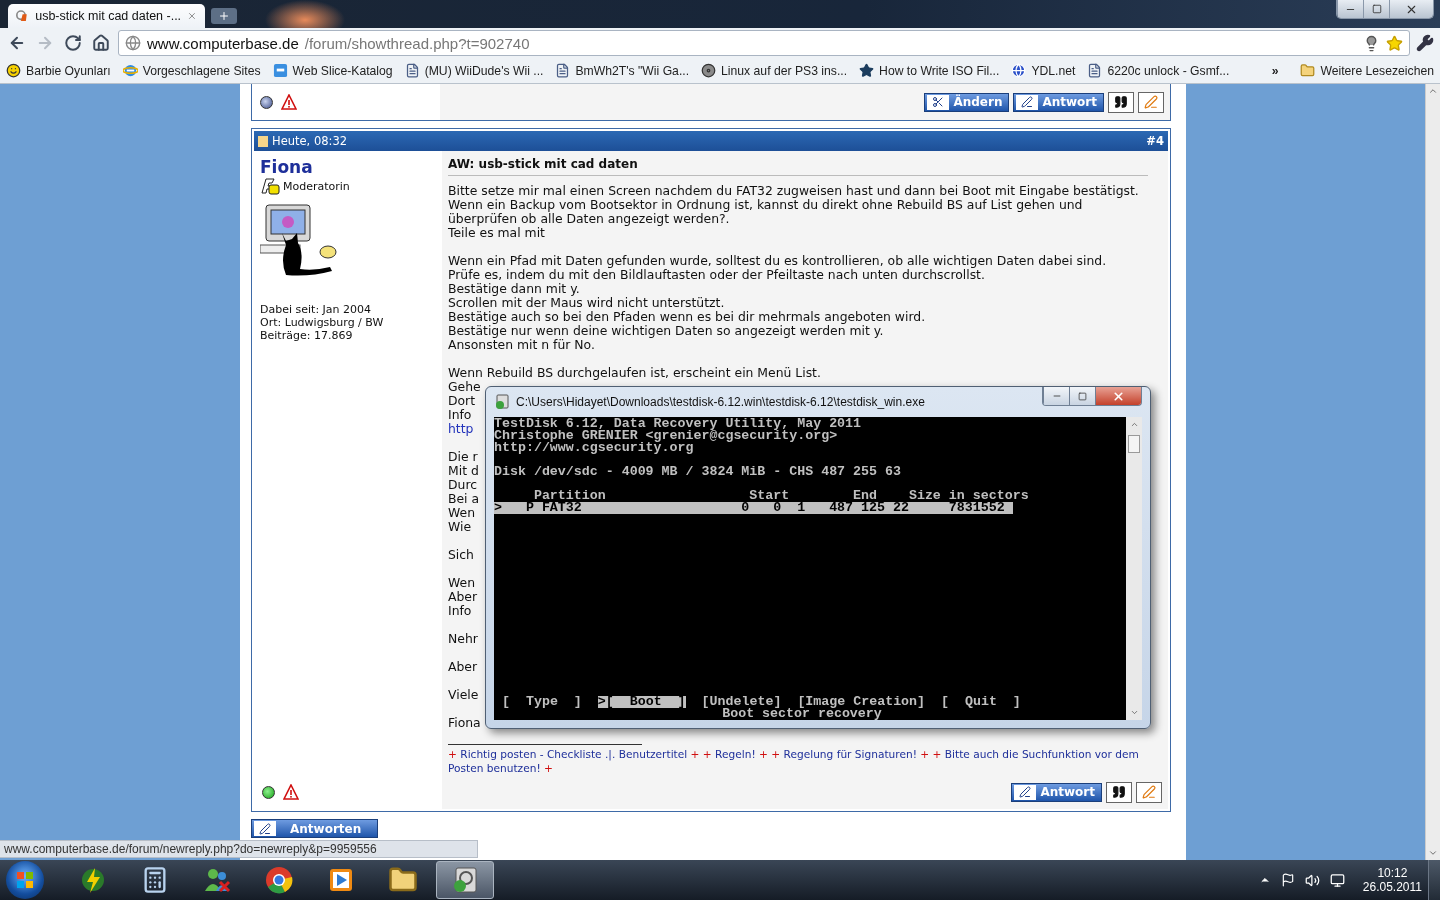 This screenshot has width=1440, height=900. Describe the element at coordinates (861, 702) in the screenshot. I see `menu-option: [Image Creation]` at that location.